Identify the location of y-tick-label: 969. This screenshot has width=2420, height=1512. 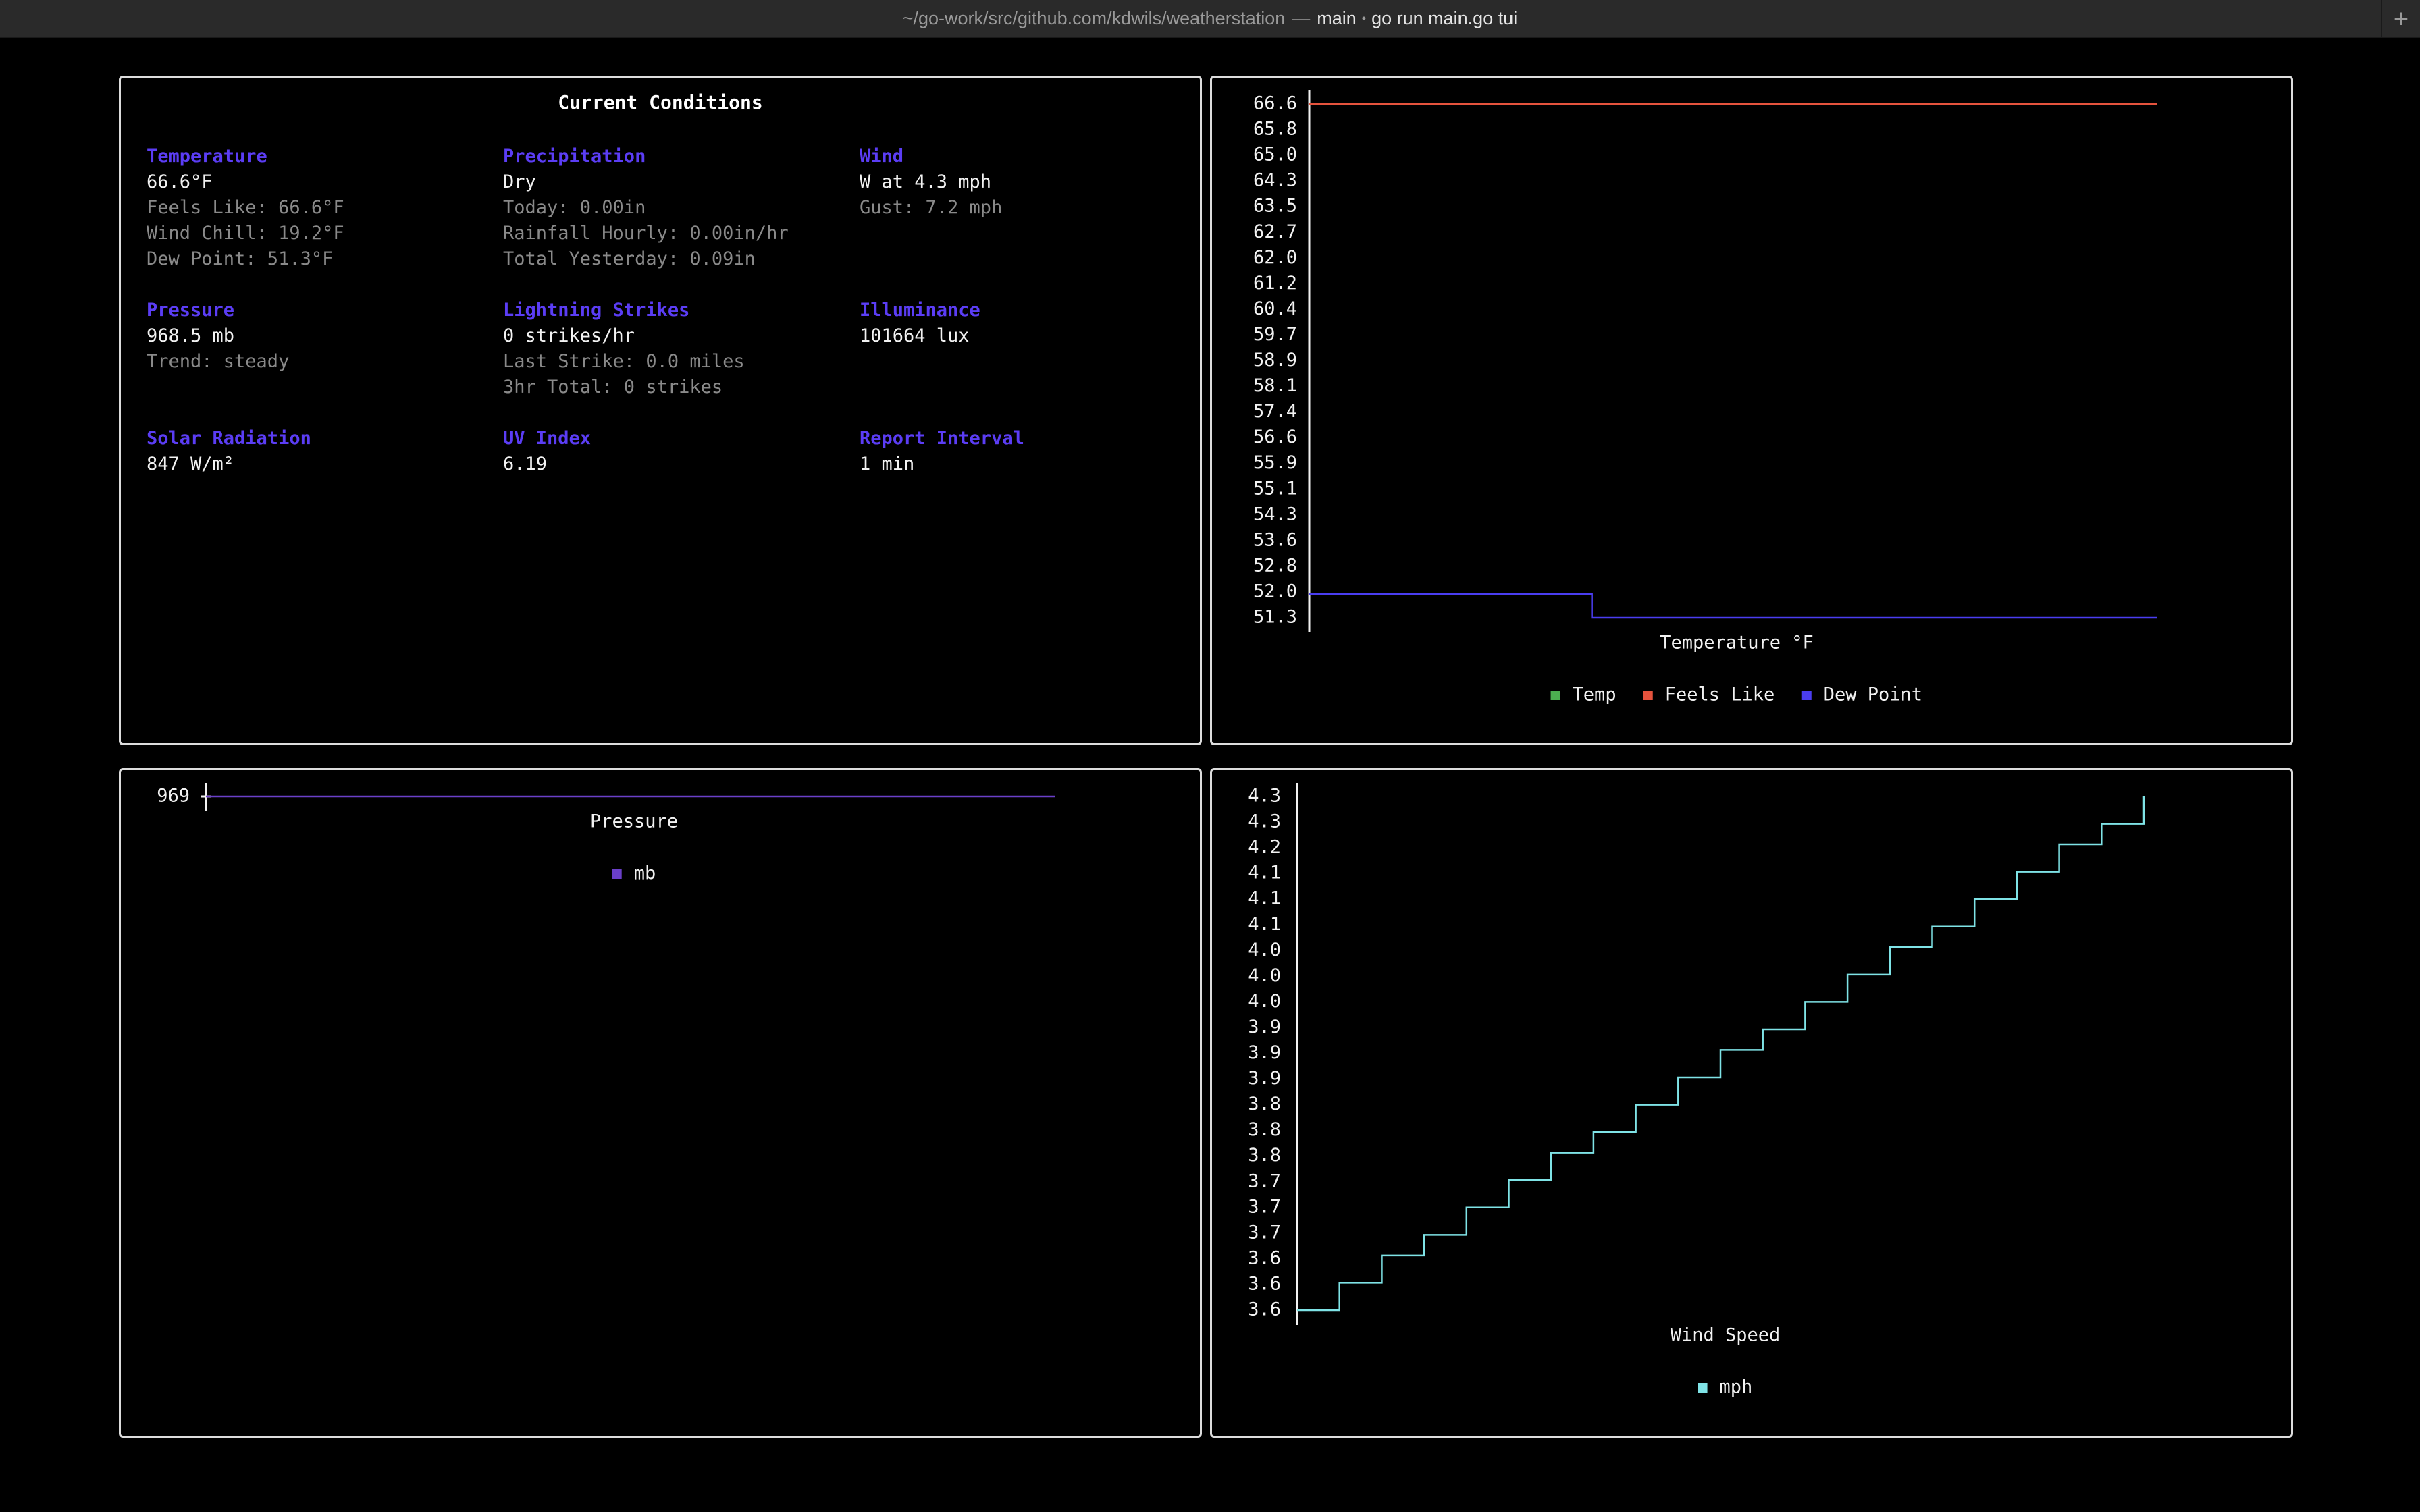
(173, 796).